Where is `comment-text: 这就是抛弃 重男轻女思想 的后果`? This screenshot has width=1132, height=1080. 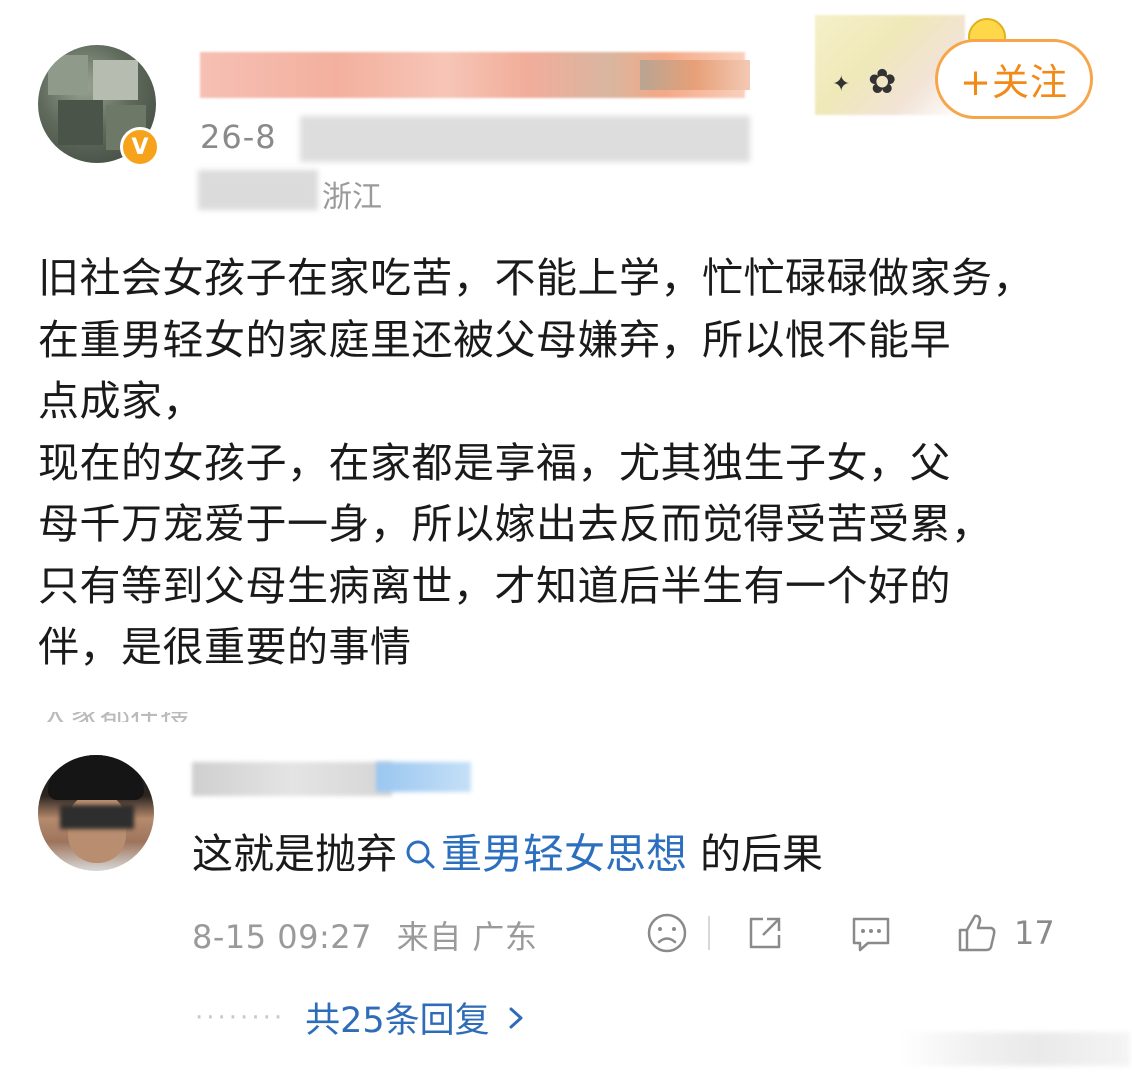
comment-text: 这就是抛弃 重男轻女思想 的后果 is located at coordinates (507, 850).